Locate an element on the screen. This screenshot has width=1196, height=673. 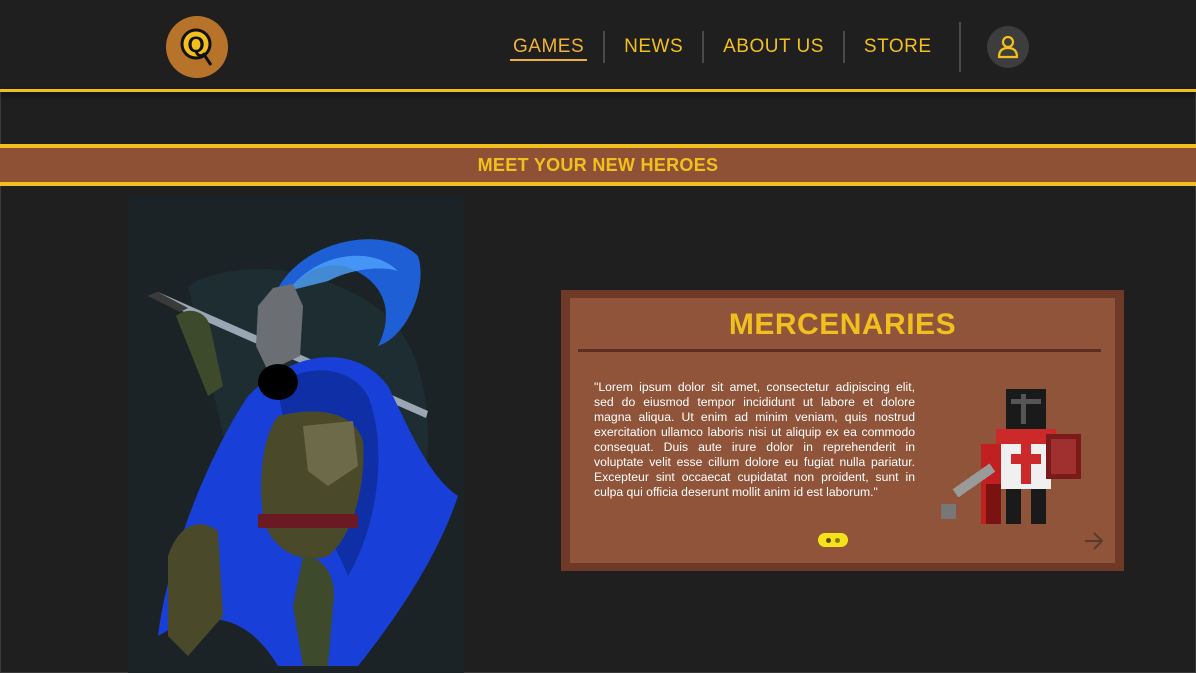
nav-news-label: NEWS is located at coordinates (654, 46).